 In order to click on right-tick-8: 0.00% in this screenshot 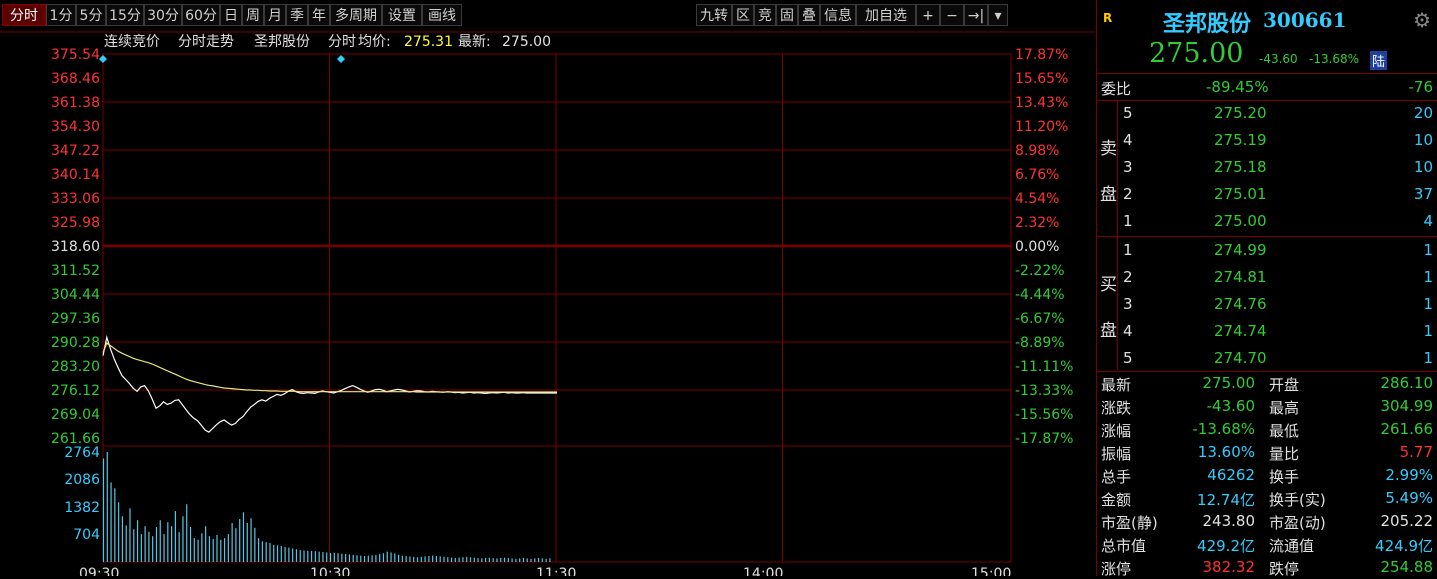, I will do `click(1037, 247)`.